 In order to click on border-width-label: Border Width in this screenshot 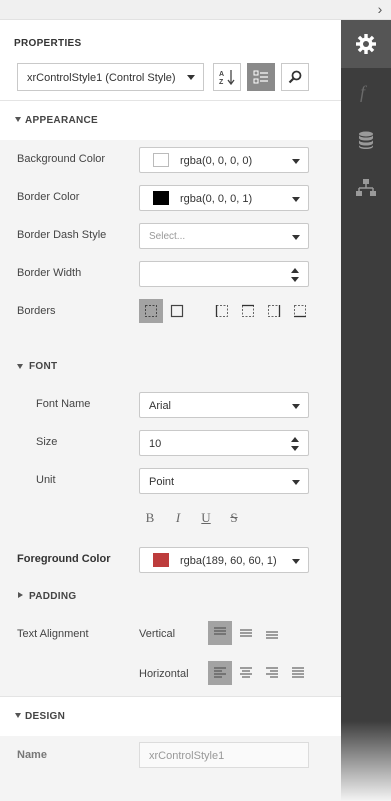, I will do `click(49, 273)`.